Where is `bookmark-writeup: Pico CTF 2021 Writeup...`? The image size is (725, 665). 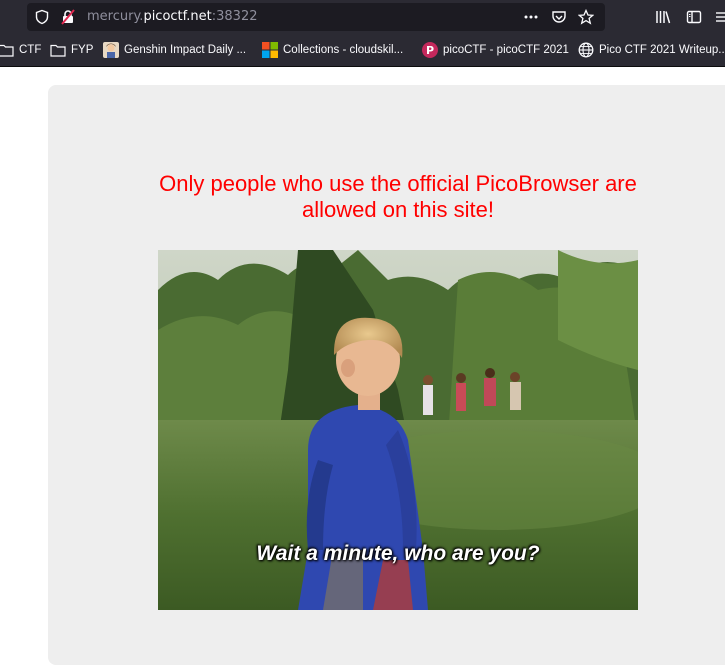 bookmark-writeup: Pico CTF 2021 Writeup... is located at coordinates (651, 50).